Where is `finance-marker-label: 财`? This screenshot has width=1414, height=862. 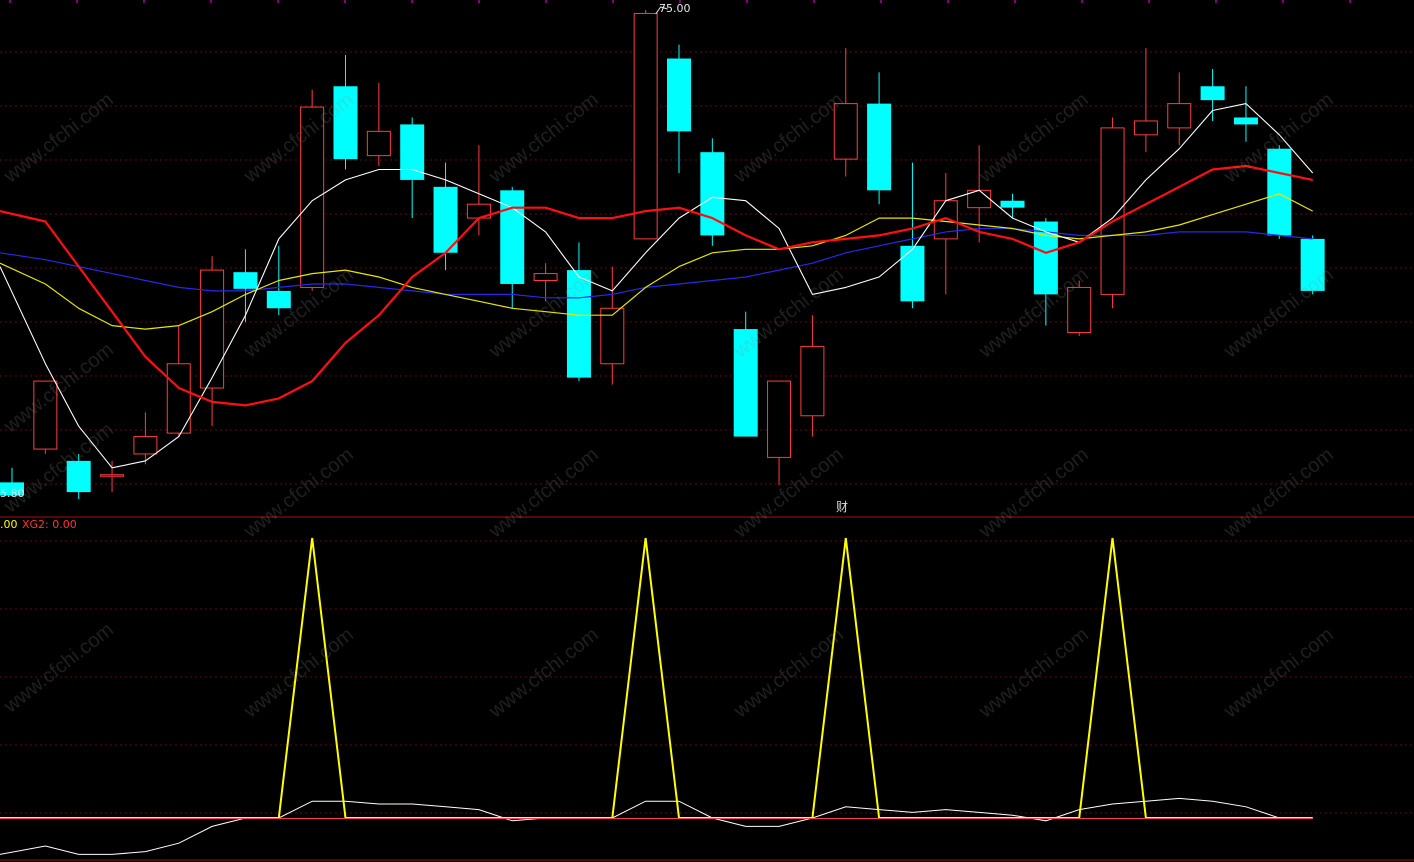 finance-marker-label: 财 is located at coordinates (842, 507).